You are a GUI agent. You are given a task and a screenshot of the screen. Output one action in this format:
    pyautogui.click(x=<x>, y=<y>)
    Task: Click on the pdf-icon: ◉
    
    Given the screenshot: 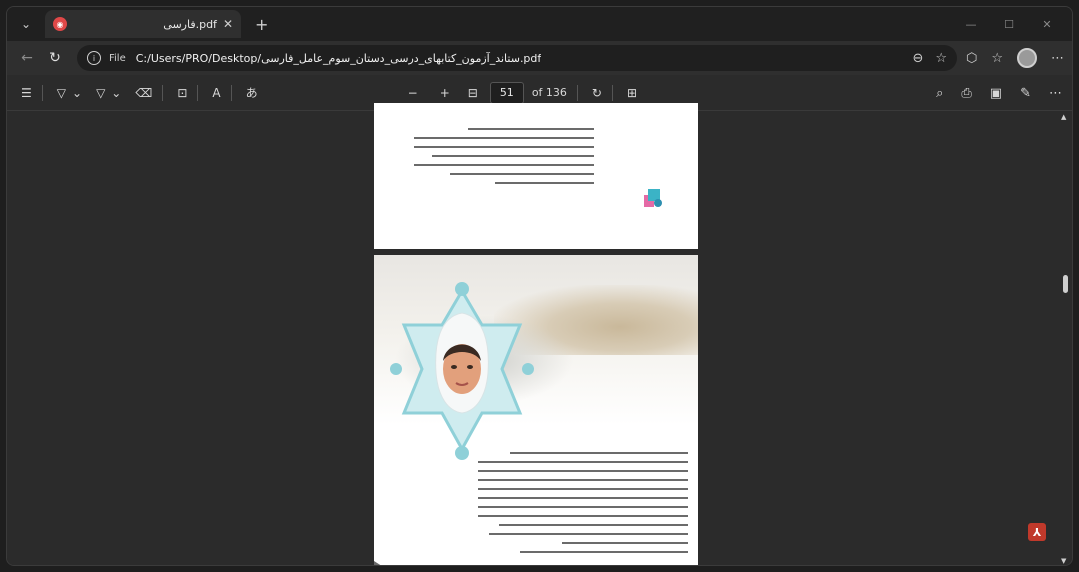 What is the action you would take?
    pyautogui.click(x=60, y=24)
    